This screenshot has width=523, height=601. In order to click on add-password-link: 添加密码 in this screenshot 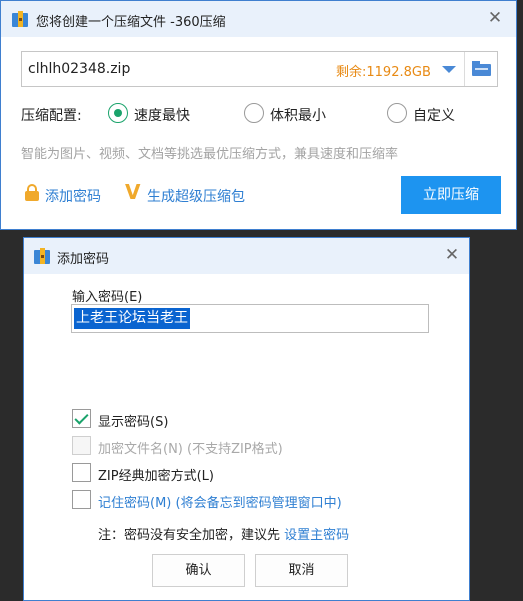, I will do `click(73, 196)`.